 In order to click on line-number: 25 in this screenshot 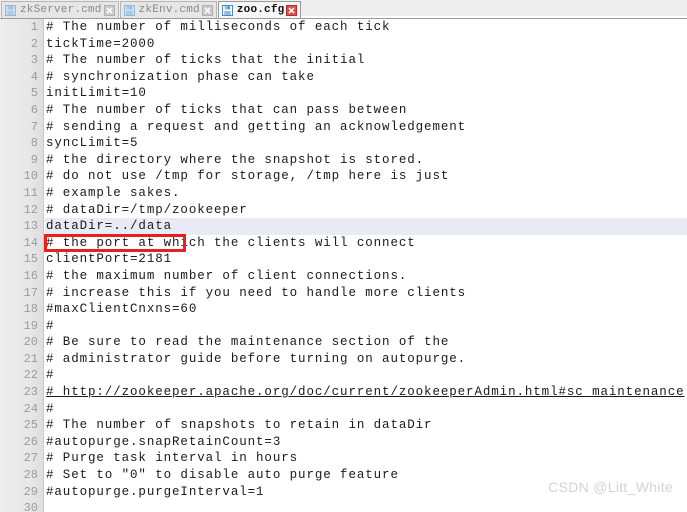, I will do `click(30, 425)`.